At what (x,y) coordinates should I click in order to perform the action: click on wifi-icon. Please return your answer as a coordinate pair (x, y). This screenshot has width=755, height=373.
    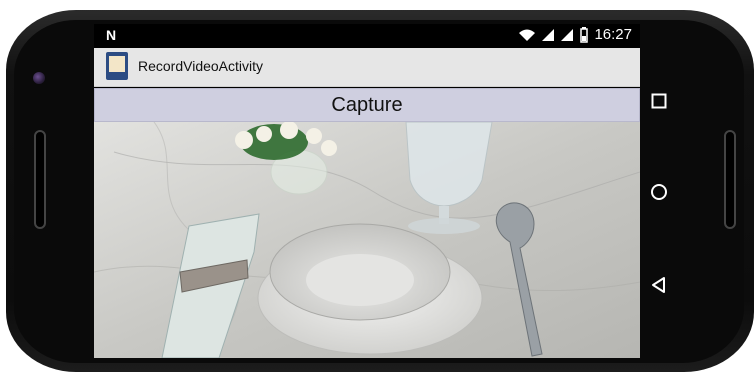
    Looking at the image, I should click on (527, 35).